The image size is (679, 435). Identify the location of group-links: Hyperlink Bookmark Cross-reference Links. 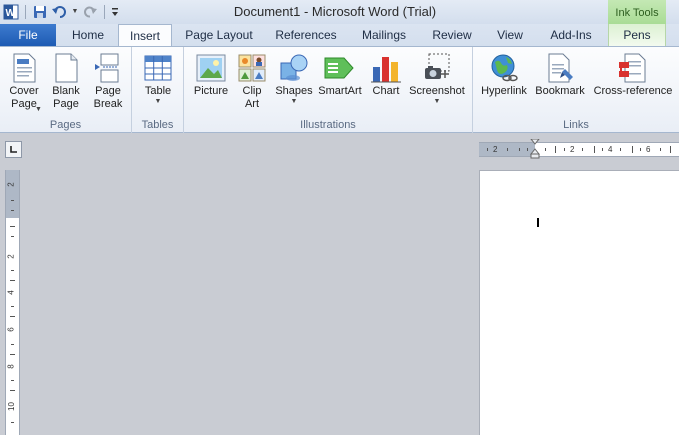
(576, 90).